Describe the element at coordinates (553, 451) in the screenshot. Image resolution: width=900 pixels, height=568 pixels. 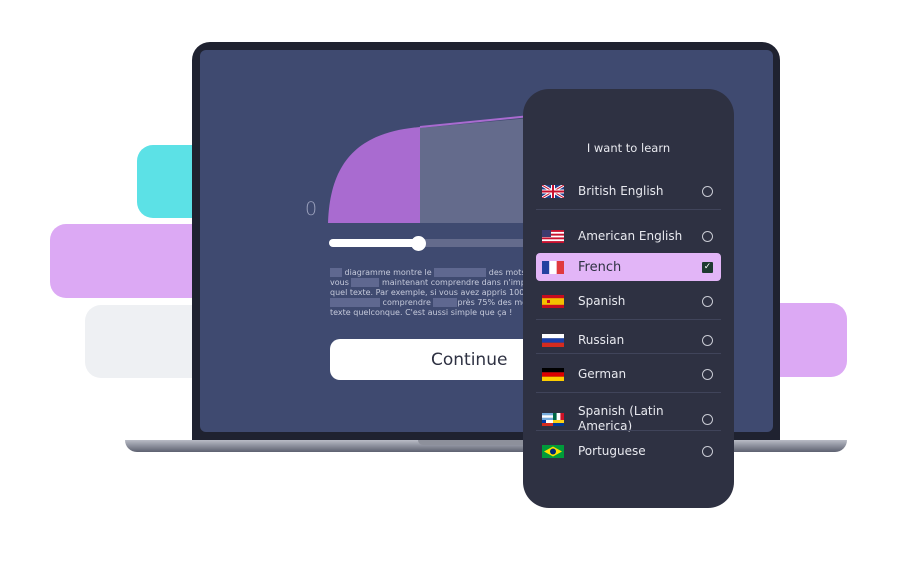
I see `brazil-flag-icon` at that location.